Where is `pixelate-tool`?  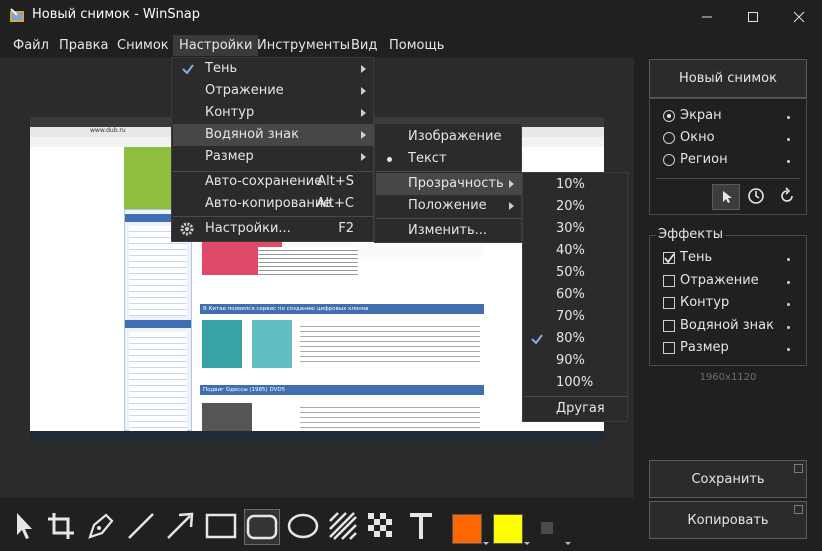
pixelate-tool is located at coordinates (381, 526).